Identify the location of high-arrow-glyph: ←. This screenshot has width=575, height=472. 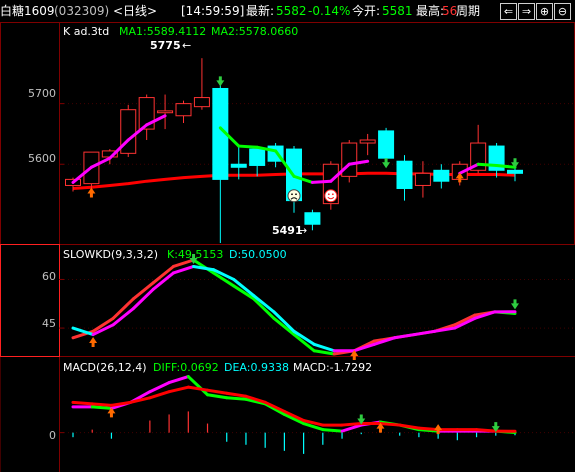
(186, 45).